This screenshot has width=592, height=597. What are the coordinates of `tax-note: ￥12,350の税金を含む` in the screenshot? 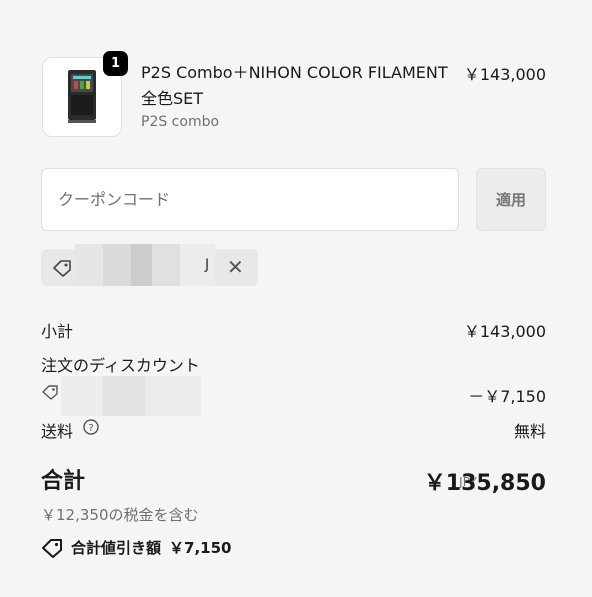 It's located at (120, 515).